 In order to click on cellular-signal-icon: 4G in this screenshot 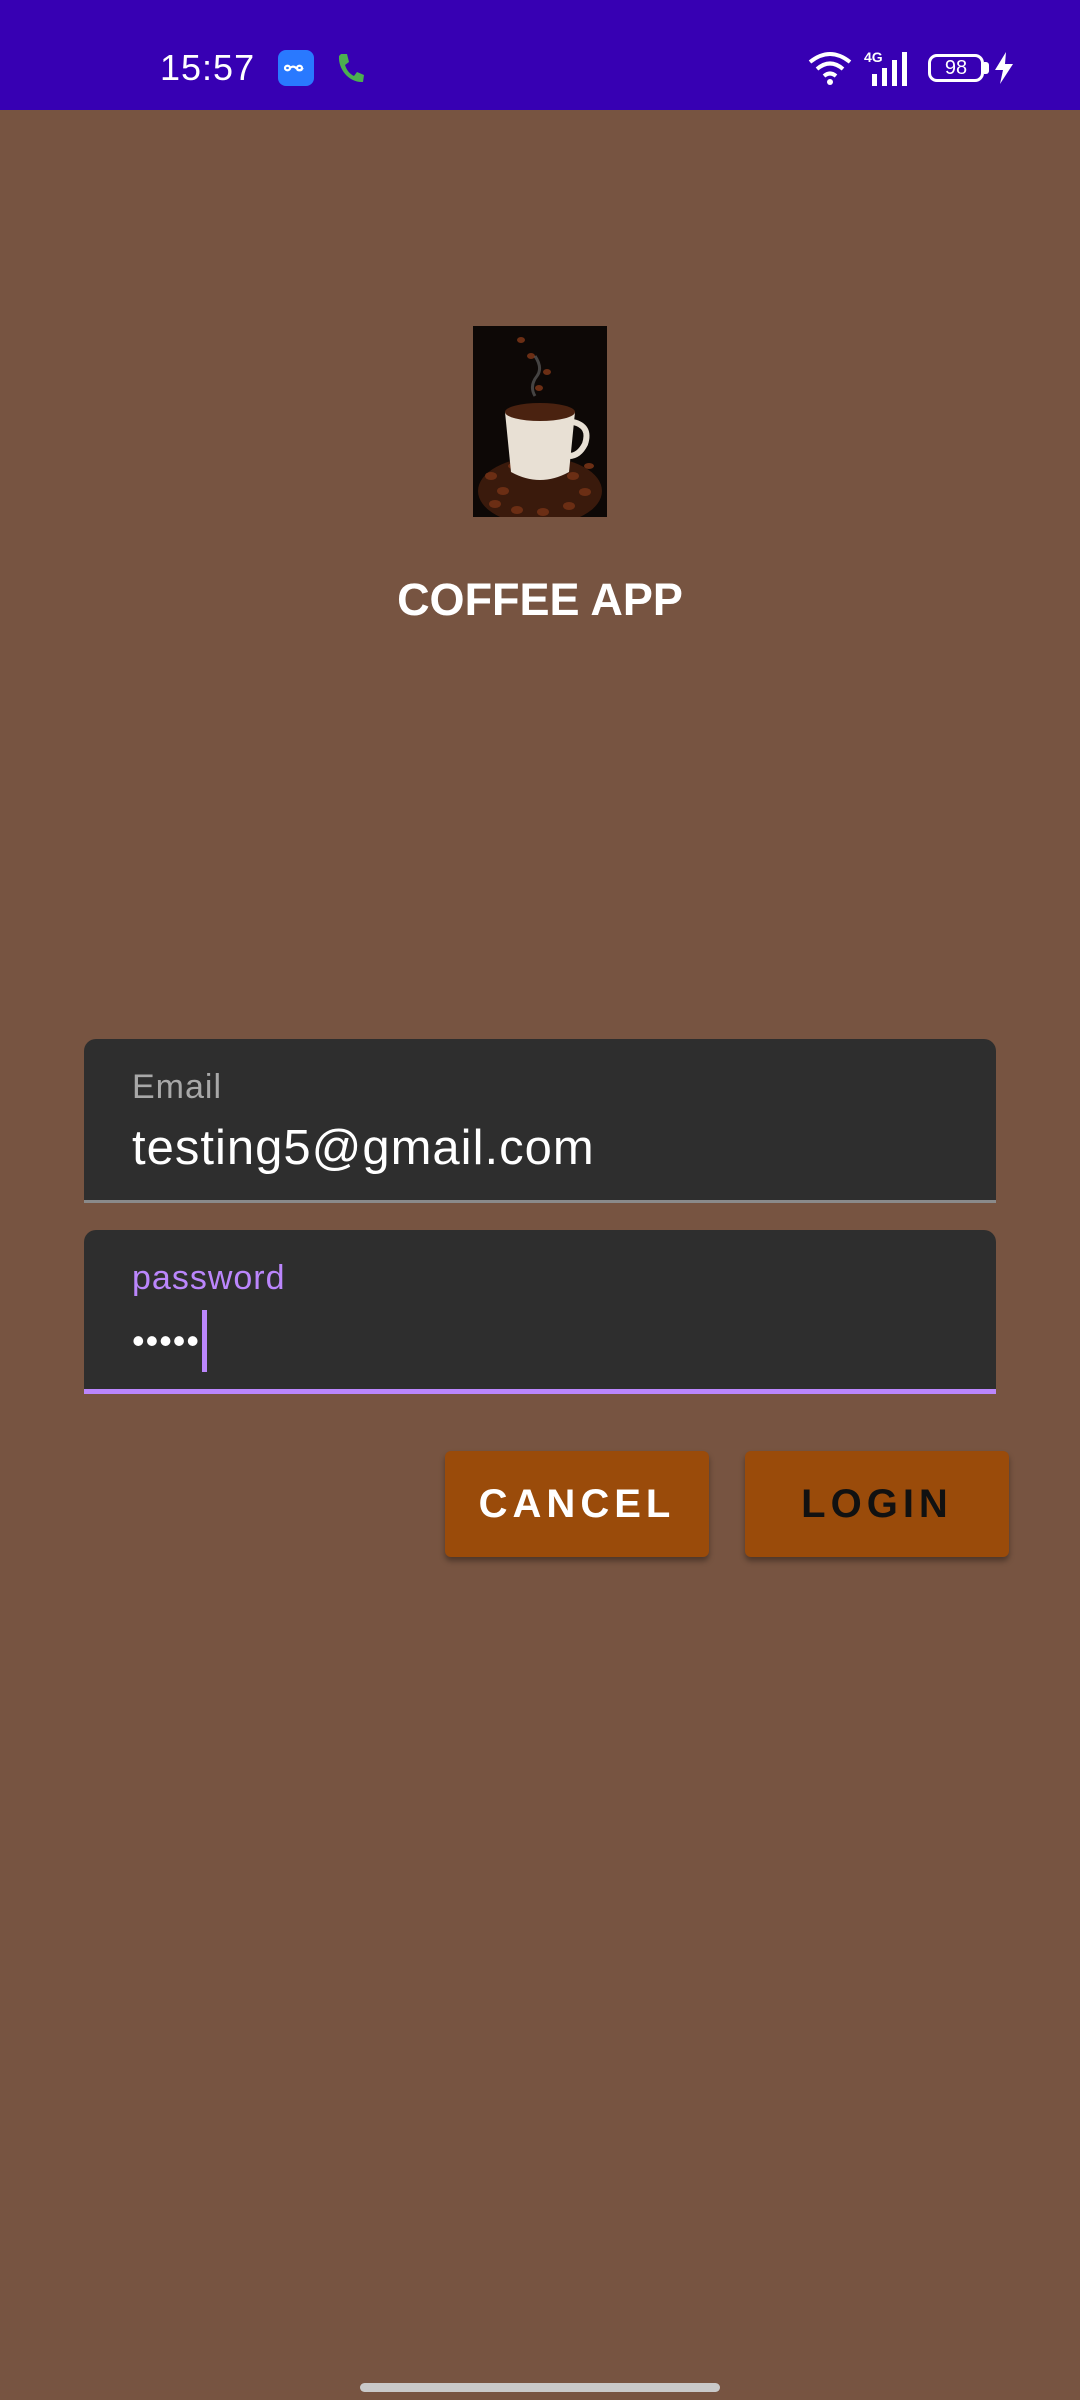, I will do `click(888, 68)`.